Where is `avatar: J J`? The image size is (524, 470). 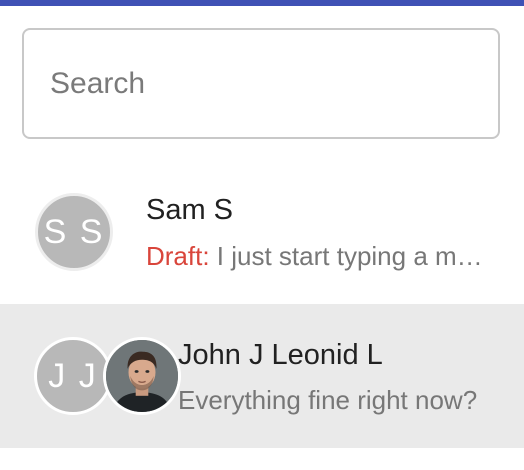
avatar: J J is located at coordinates (73, 376).